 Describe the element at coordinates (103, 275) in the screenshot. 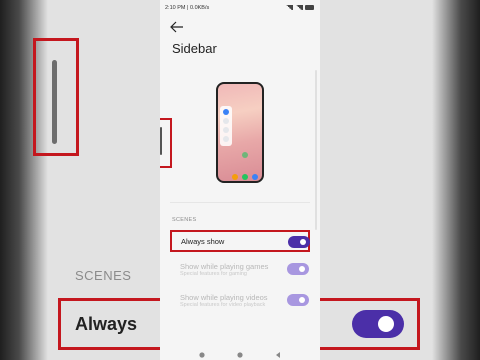

I see `background-section-label: SCENES` at that location.